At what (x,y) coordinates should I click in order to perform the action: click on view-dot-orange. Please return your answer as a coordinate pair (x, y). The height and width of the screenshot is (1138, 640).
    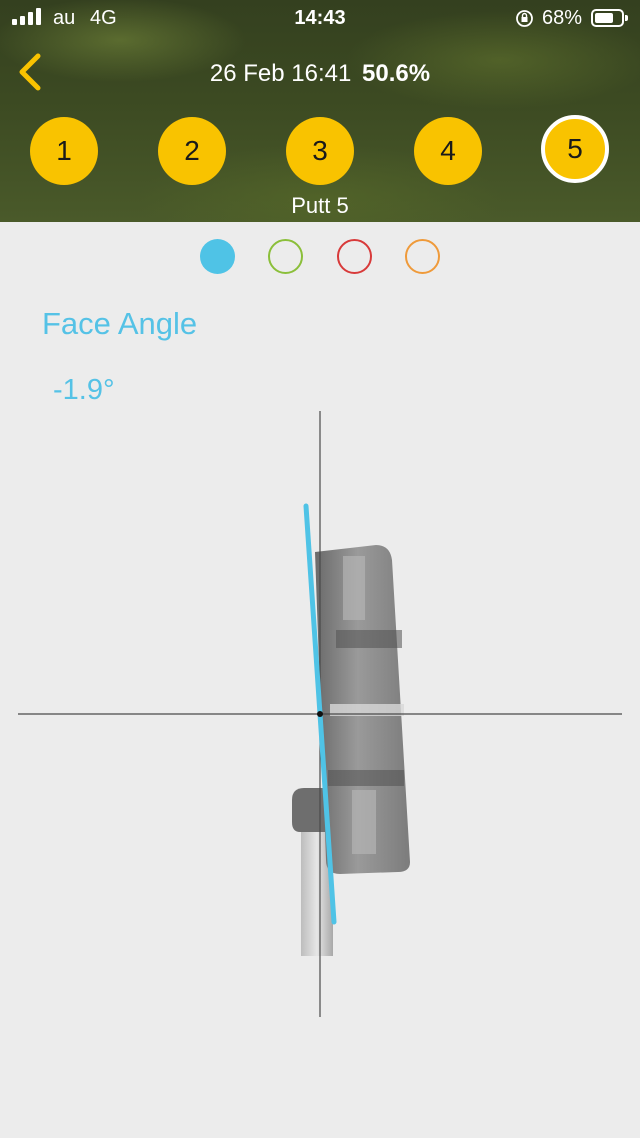
    Looking at the image, I should click on (422, 256).